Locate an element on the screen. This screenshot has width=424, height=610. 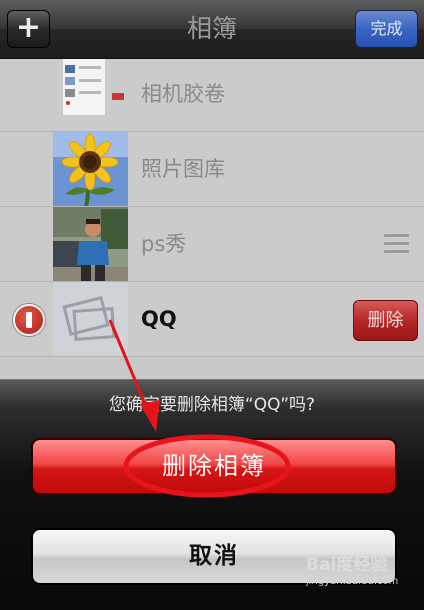
reorder-handle-icon is located at coordinates (396, 244).